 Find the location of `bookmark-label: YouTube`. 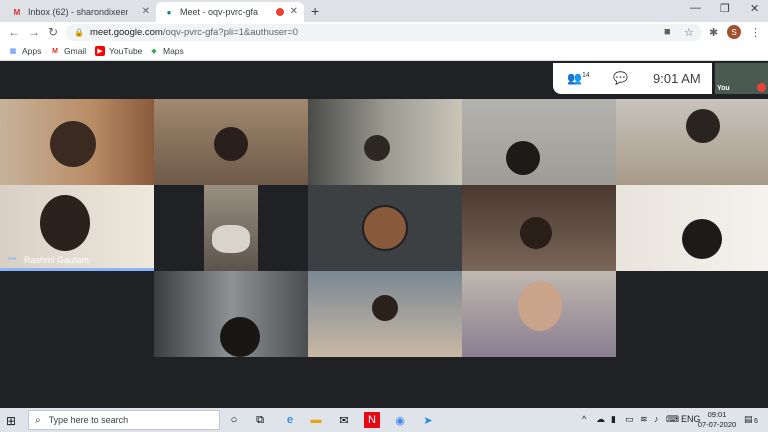

bookmark-label: YouTube is located at coordinates (126, 51).